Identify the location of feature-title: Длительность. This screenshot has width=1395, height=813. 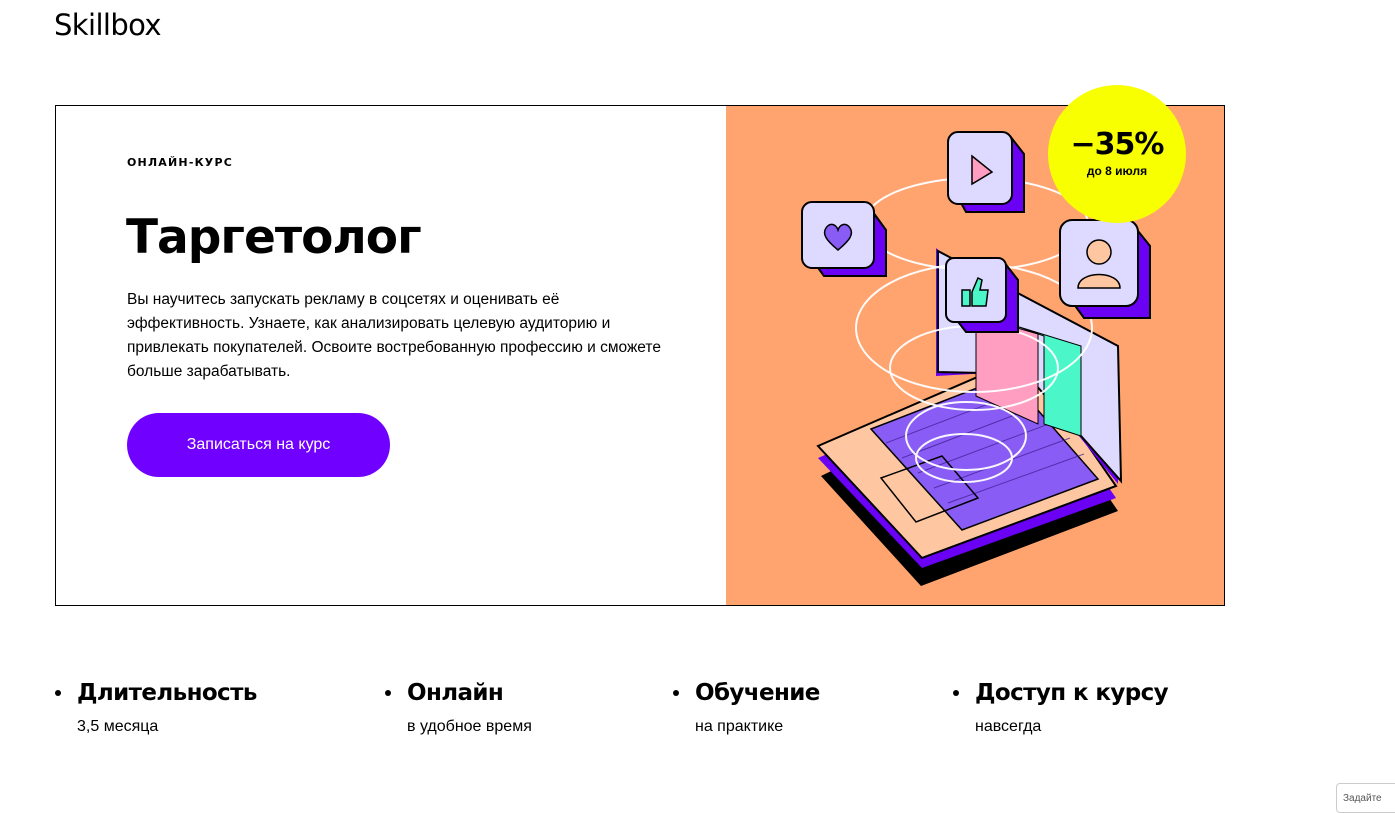
(167, 693).